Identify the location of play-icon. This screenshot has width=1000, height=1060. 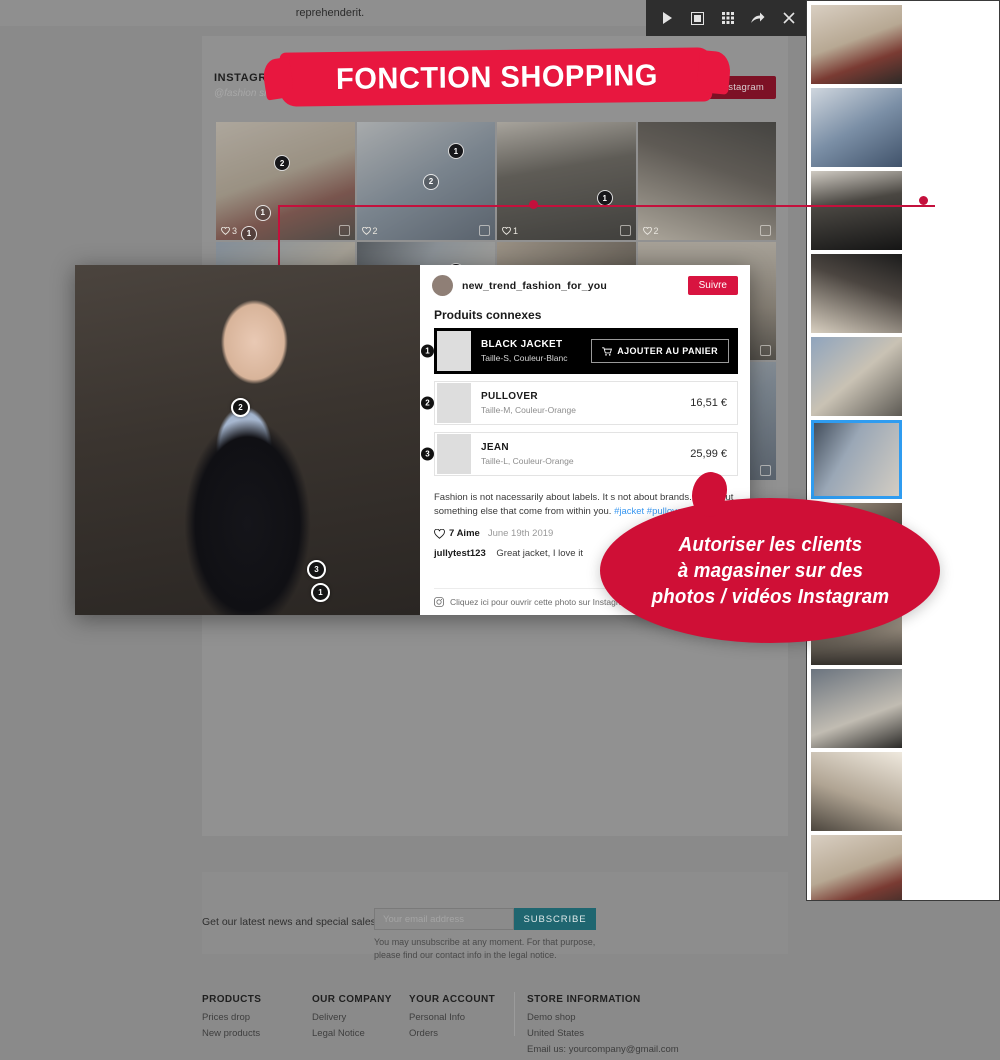
(667, 18).